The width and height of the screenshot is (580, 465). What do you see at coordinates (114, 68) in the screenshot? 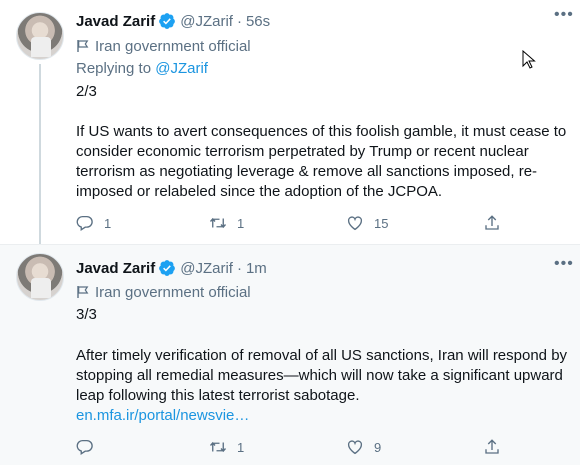
I see `replying-prefix: Replying to` at bounding box center [114, 68].